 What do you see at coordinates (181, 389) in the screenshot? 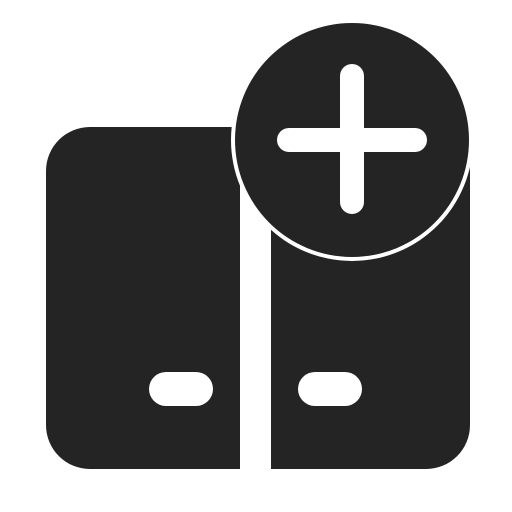
I see `left-door-handle` at bounding box center [181, 389].